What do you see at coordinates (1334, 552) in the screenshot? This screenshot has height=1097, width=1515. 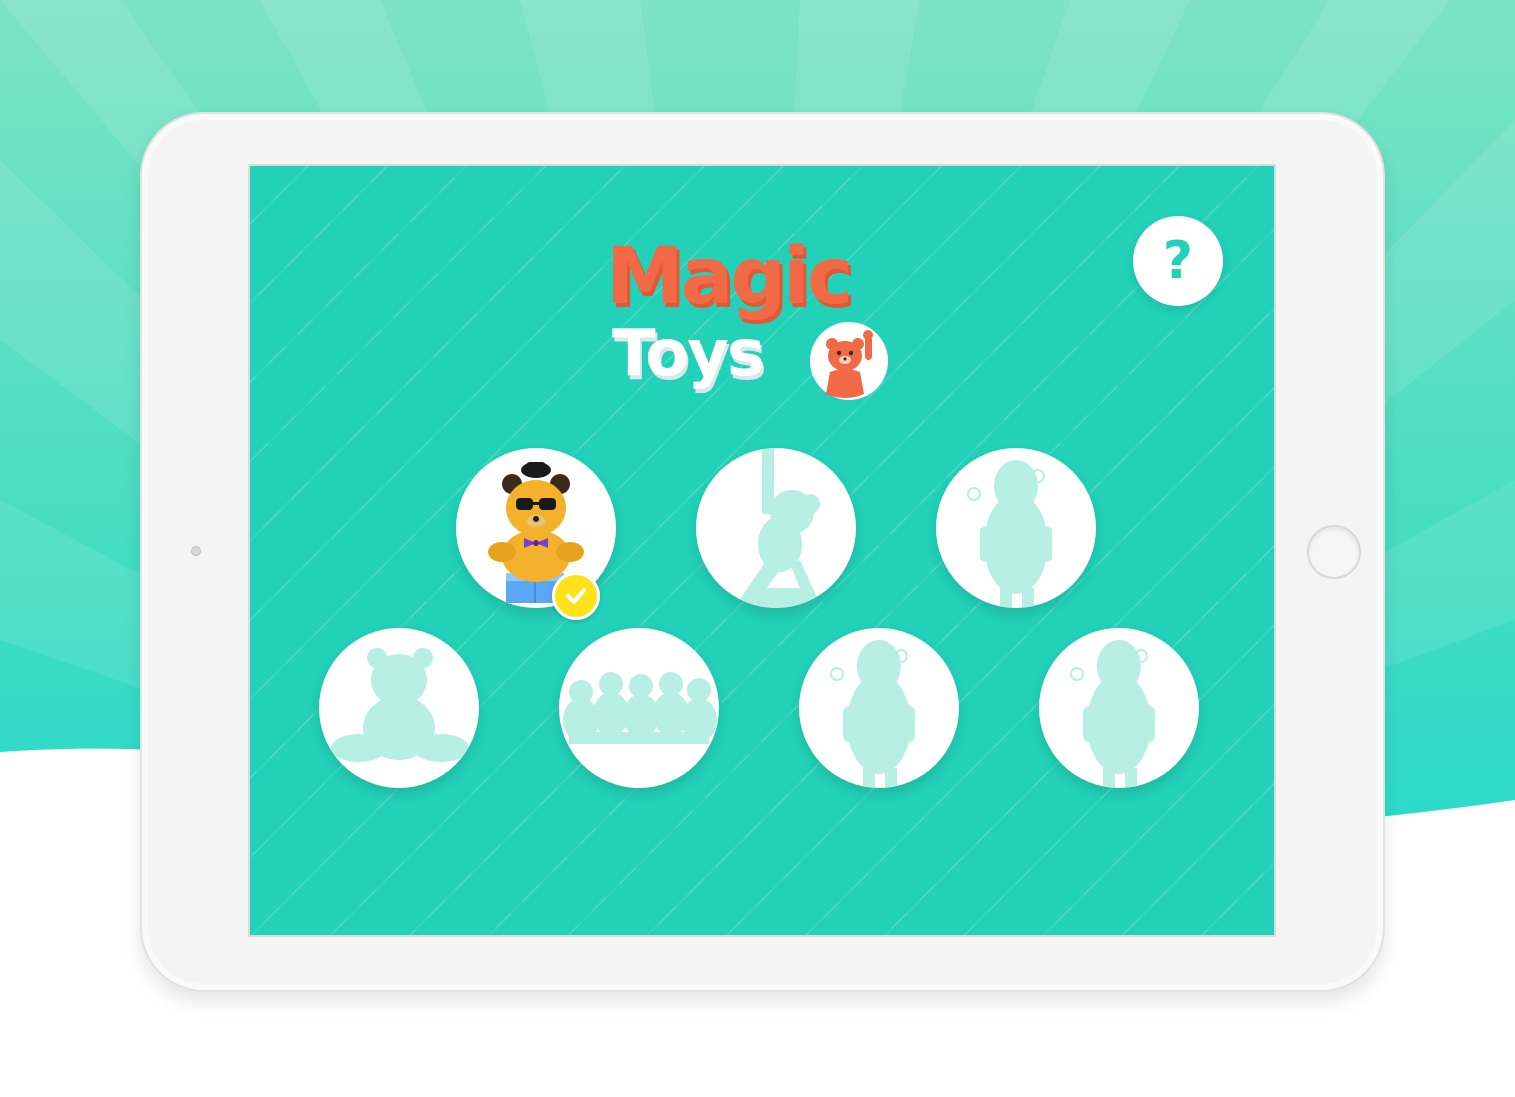 I see `home-button` at bounding box center [1334, 552].